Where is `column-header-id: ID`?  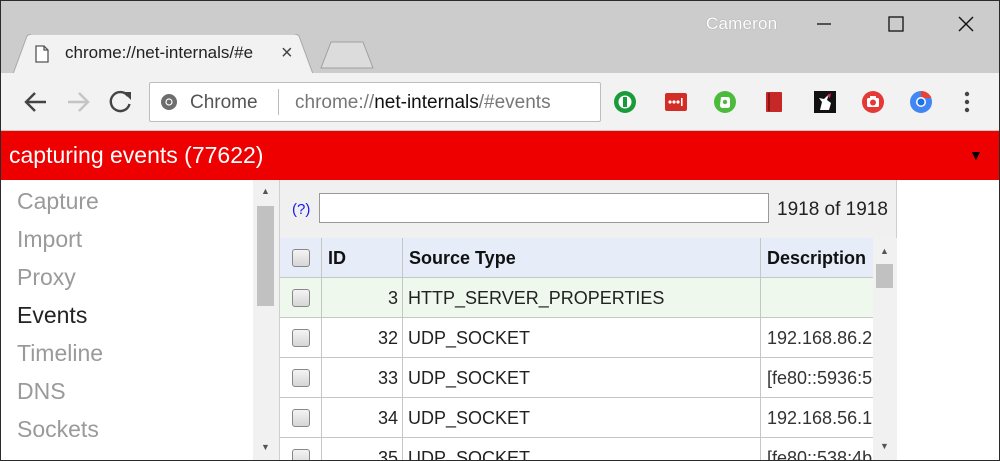 column-header-id: ID is located at coordinates (362, 258).